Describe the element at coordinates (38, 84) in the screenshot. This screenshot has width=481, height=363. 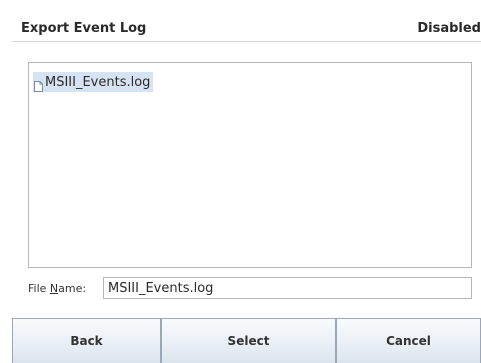
I see `document-icon` at that location.